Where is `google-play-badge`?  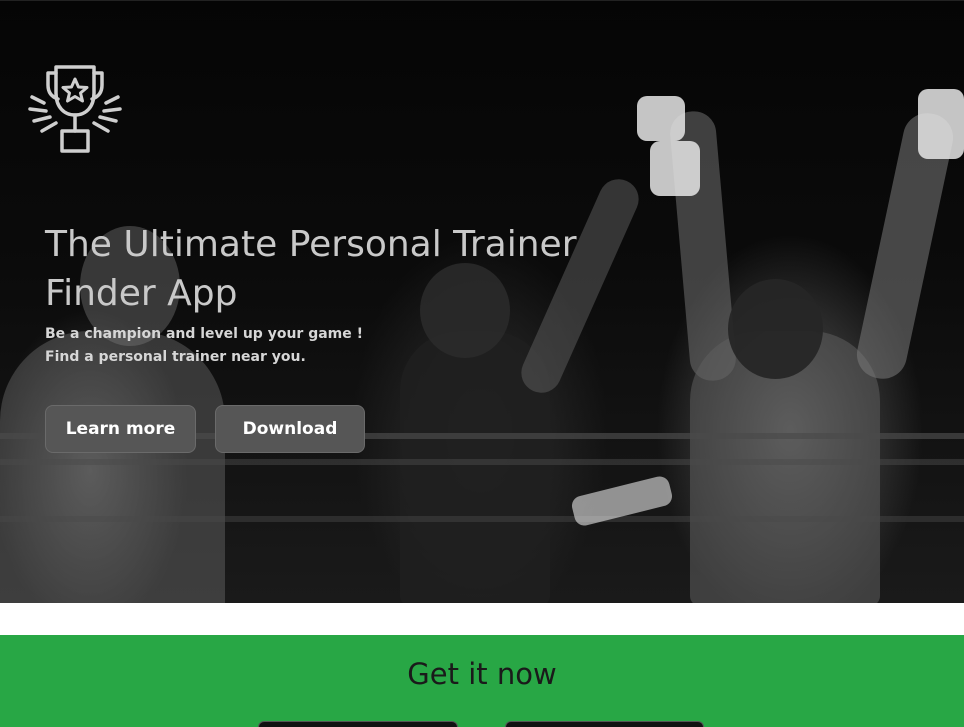 google-play-badge is located at coordinates (604, 724).